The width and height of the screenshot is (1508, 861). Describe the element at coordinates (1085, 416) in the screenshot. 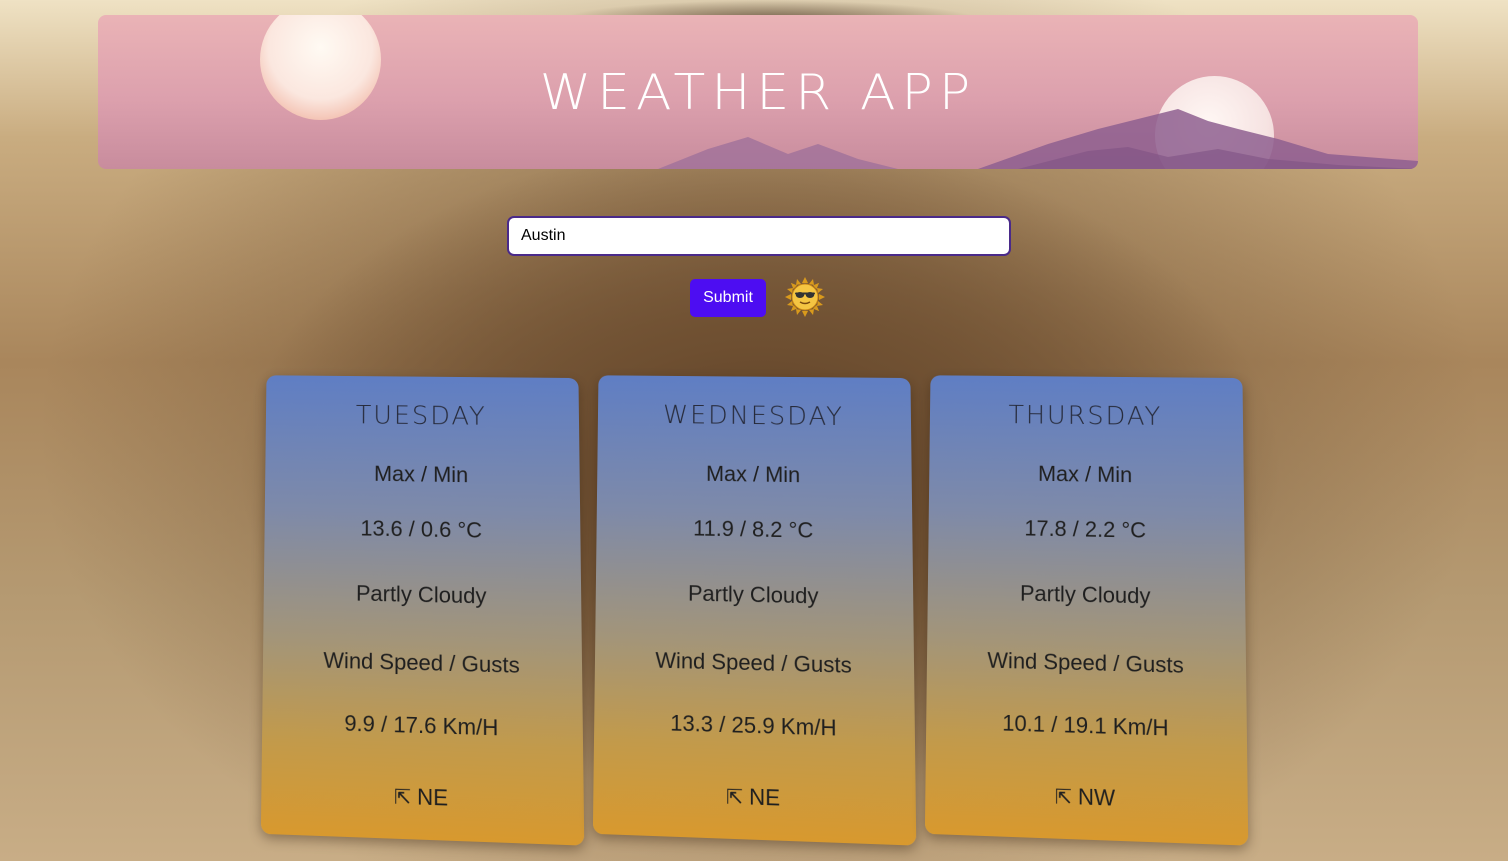

I see `forecast-day: Thursday` at that location.